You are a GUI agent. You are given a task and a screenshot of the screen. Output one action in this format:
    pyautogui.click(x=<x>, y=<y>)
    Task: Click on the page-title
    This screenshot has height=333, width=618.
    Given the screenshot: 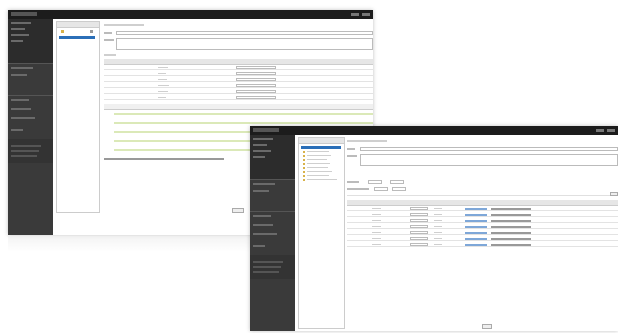 What is the action you would take?
    pyautogui.click(x=124, y=25)
    